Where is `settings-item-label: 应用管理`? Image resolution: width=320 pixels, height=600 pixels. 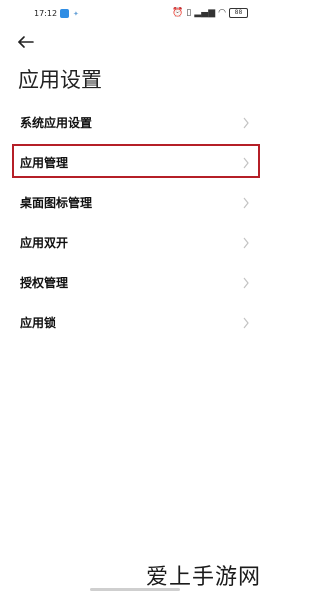
settings-item-label: 应用管理 is located at coordinates (44, 163).